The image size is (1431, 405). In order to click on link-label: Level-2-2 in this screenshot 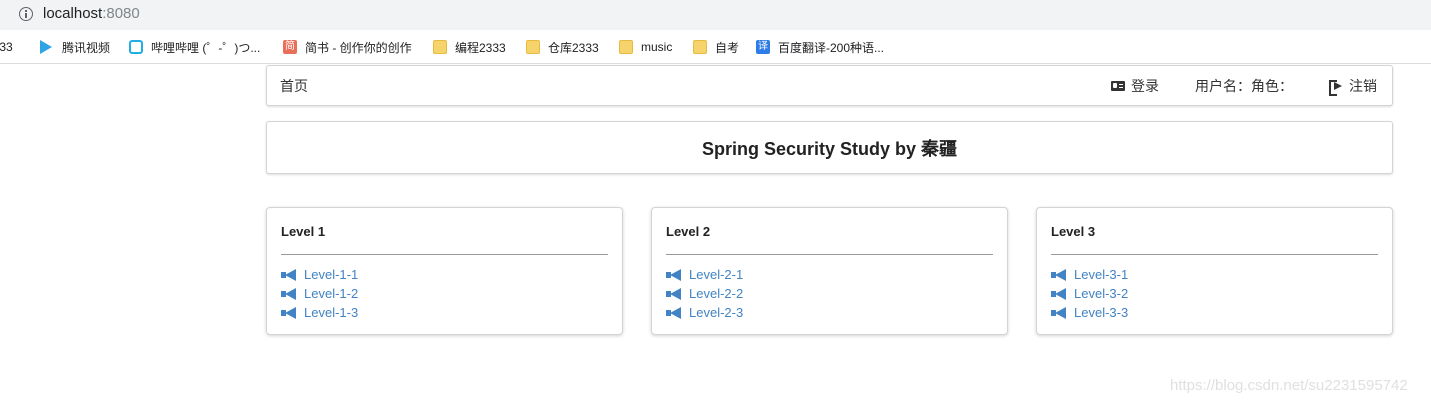, I will do `click(716, 293)`.